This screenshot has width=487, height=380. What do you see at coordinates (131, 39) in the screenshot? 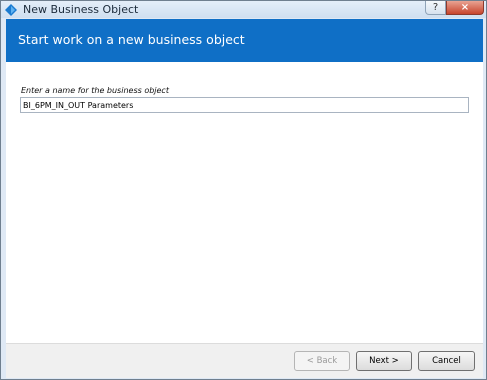
I see `banner-heading: Start work on a new business object` at bounding box center [131, 39].